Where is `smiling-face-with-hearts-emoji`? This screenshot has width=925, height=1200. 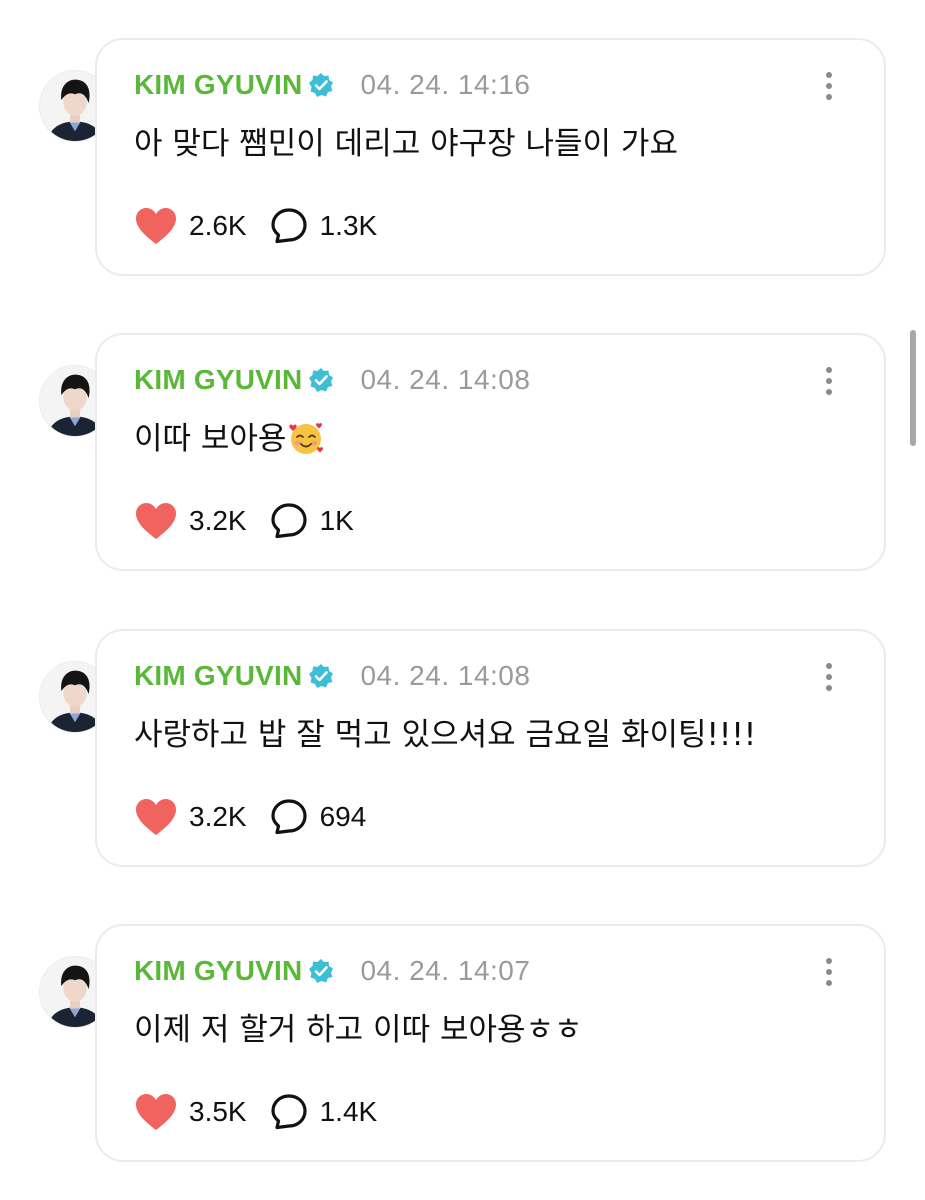 smiling-face-with-hearts-emoji is located at coordinates (306, 437).